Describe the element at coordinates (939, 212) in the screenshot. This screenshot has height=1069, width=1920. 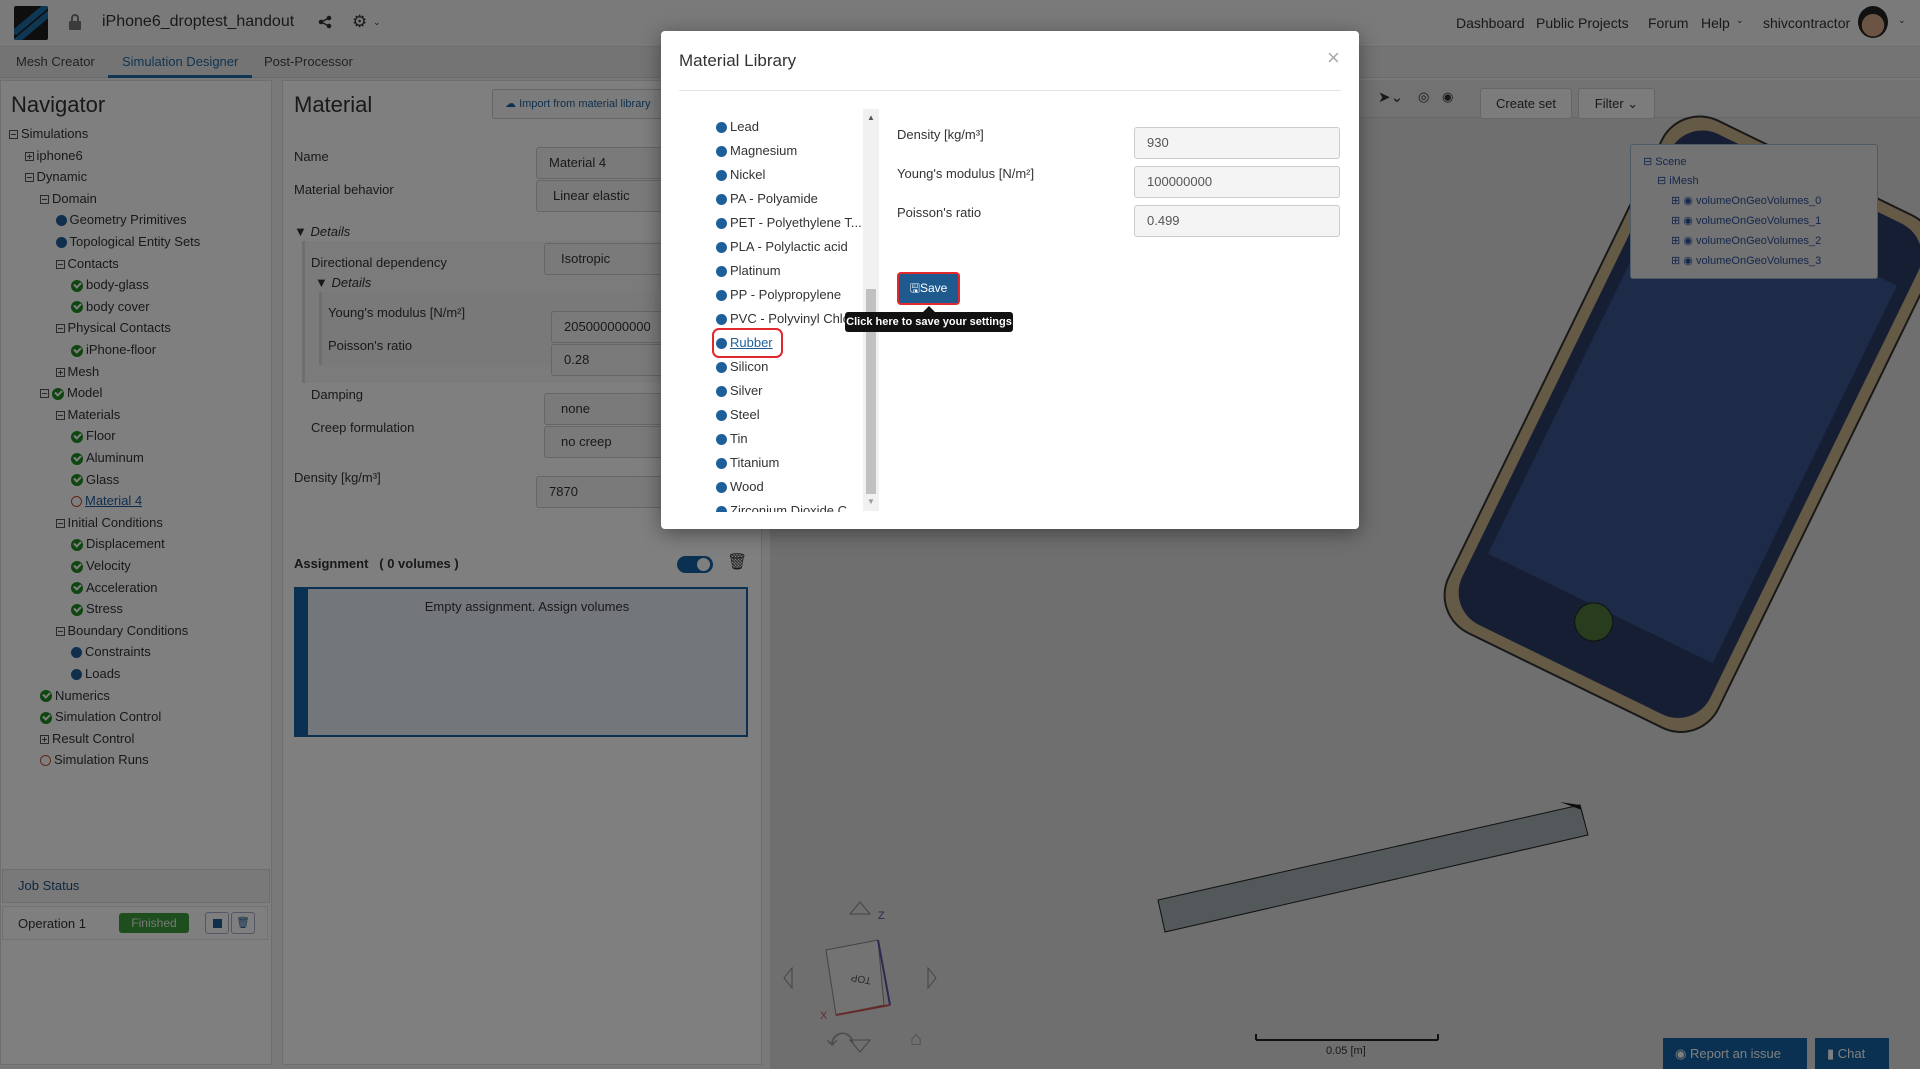
I see `library-poisson-label: Poisson's ratio` at that location.